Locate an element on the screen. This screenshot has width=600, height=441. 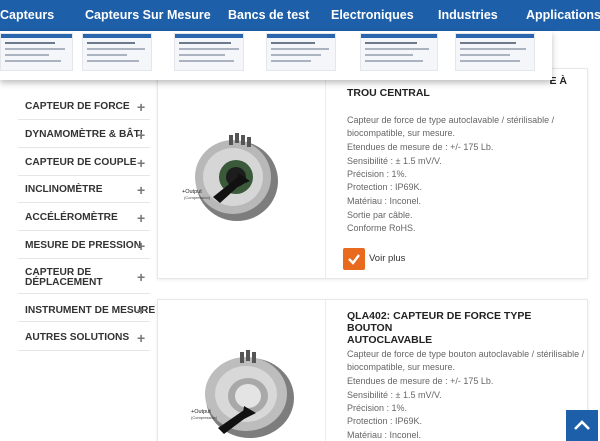
sidebar-item-label: CAPTEUR DE COUPLE is located at coordinates (81, 162).